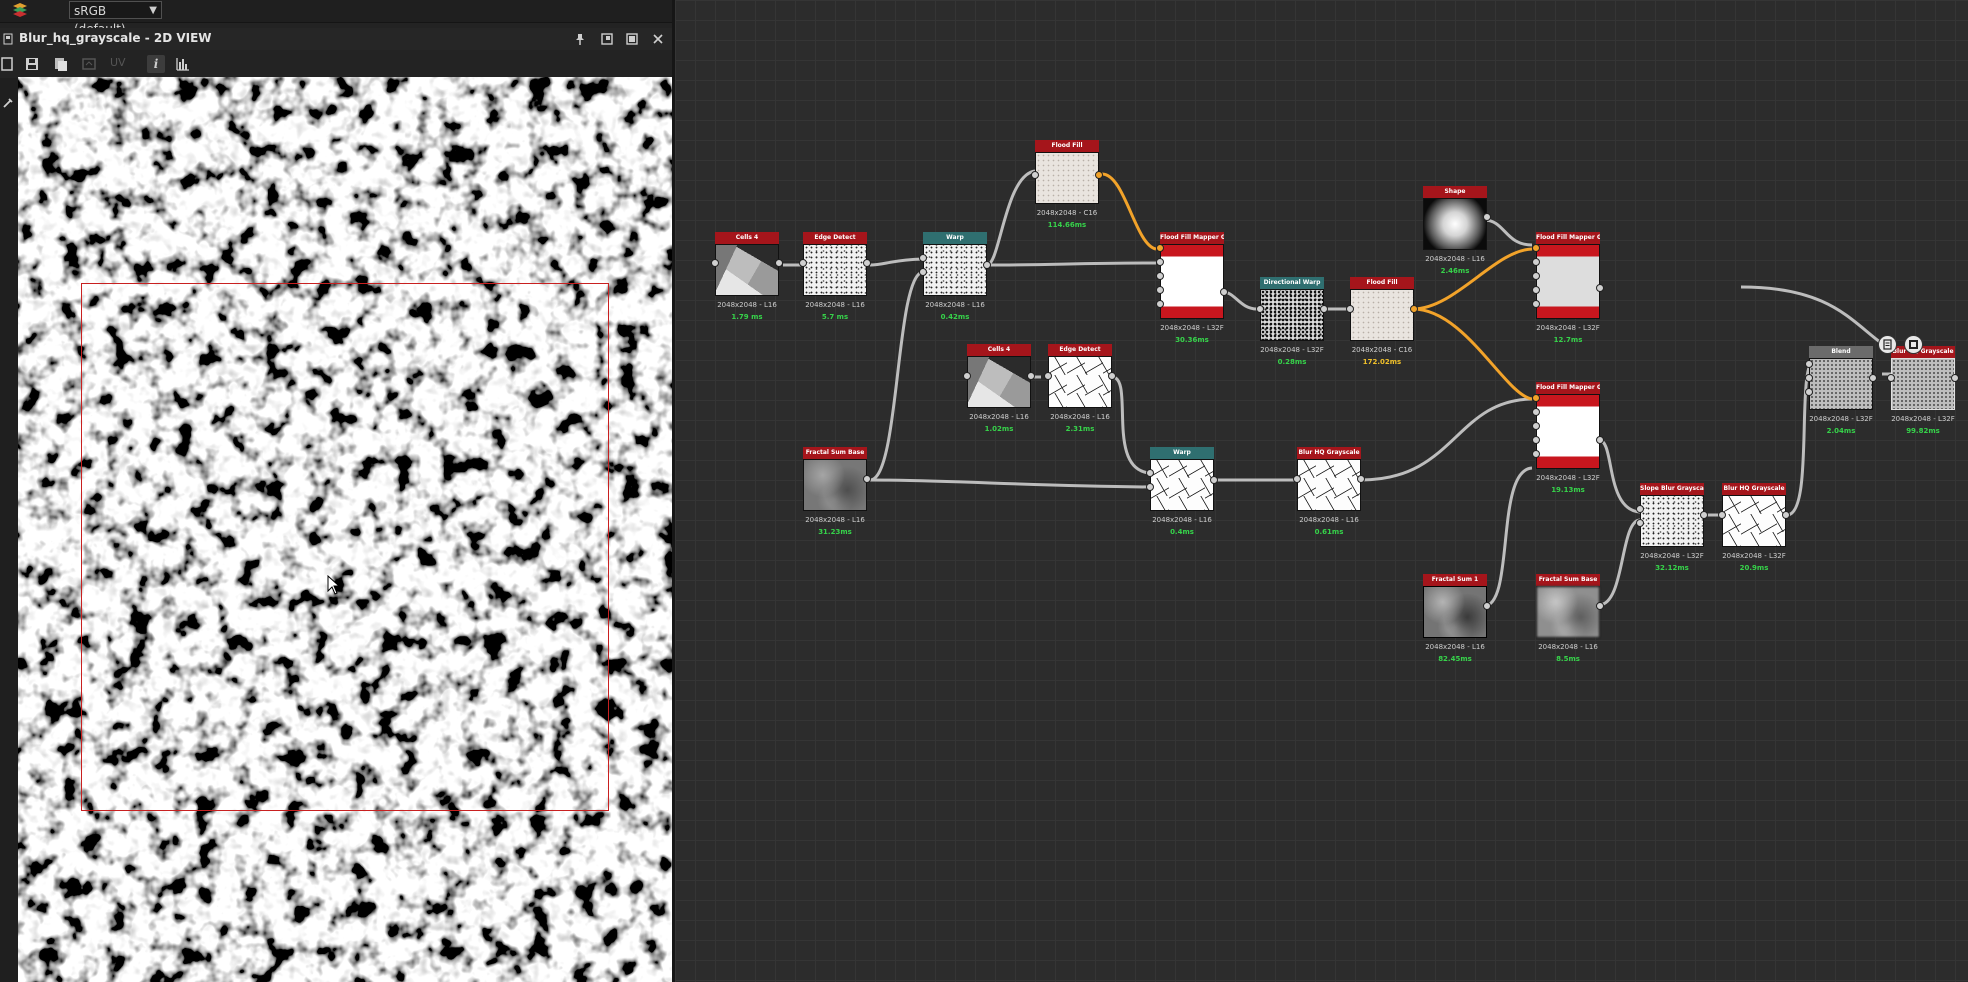 The width and height of the screenshot is (1968, 982). I want to click on uv-toggle: UV, so click(118, 62).